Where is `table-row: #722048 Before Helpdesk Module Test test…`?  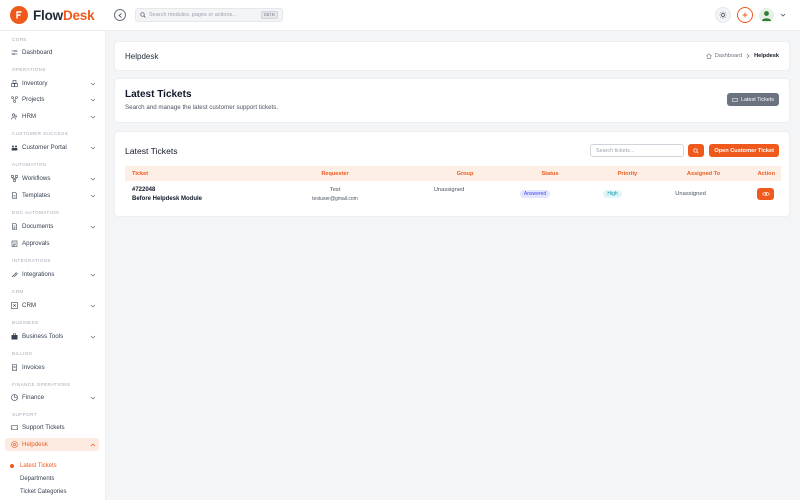 table-row: #722048 Before Helpdesk Module Test test… is located at coordinates (453, 196).